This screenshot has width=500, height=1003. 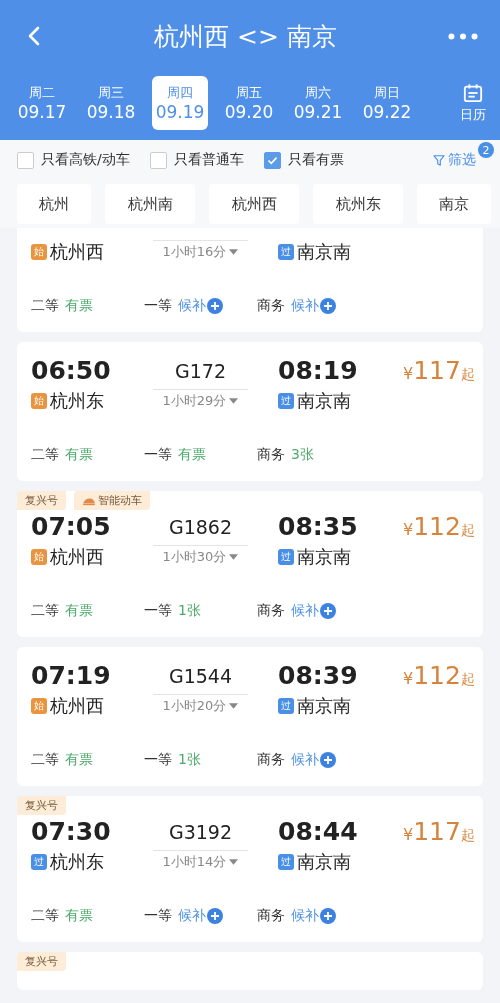 What do you see at coordinates (250, 411) in the screenshot?
I see `train-card: 06:50 G172 08:19 ¥117起 始 杭州东 1小时29分 过 南京南 二等 有票 一等 有票 商务 3张` at bounding box center [250, 411].